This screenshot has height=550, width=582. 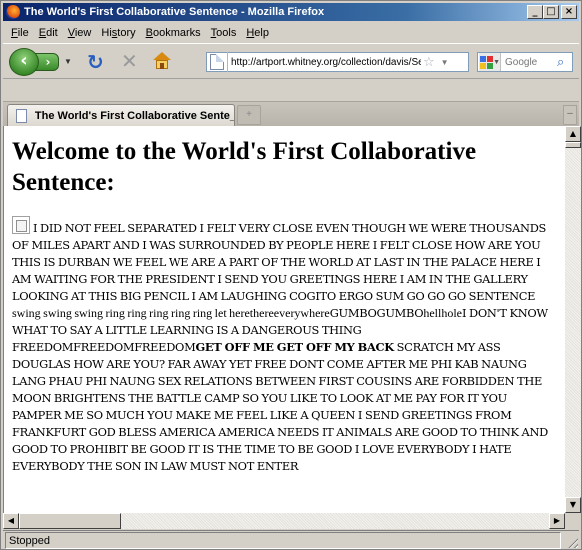 What do you see at coordinates (162, 56) in the screenshot?
I see `home-icon` at bounding box center [162, 56].